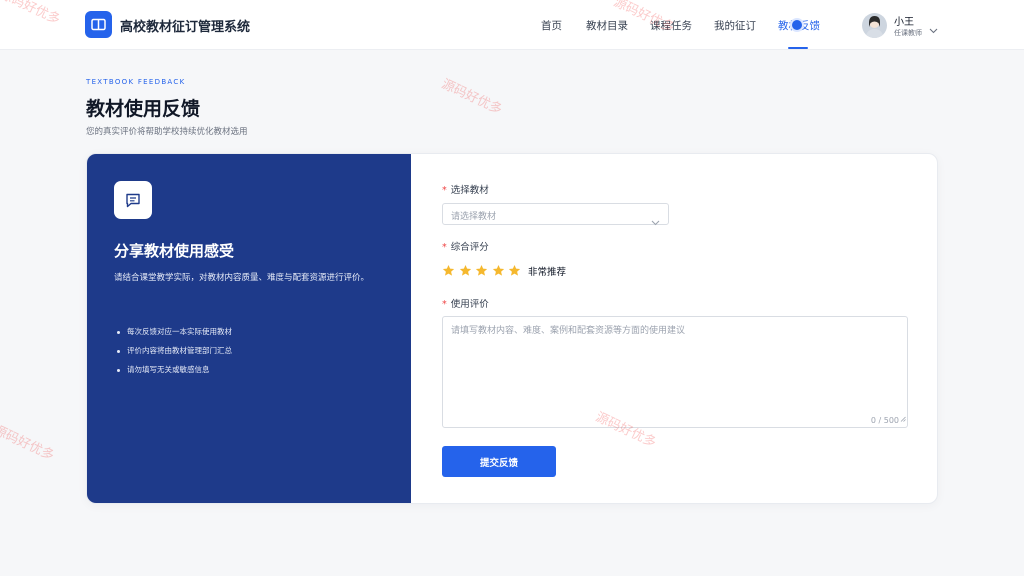  I want to click on page-eyebrow: TEXTBOOK FEEDBACK, so click(136, 82).